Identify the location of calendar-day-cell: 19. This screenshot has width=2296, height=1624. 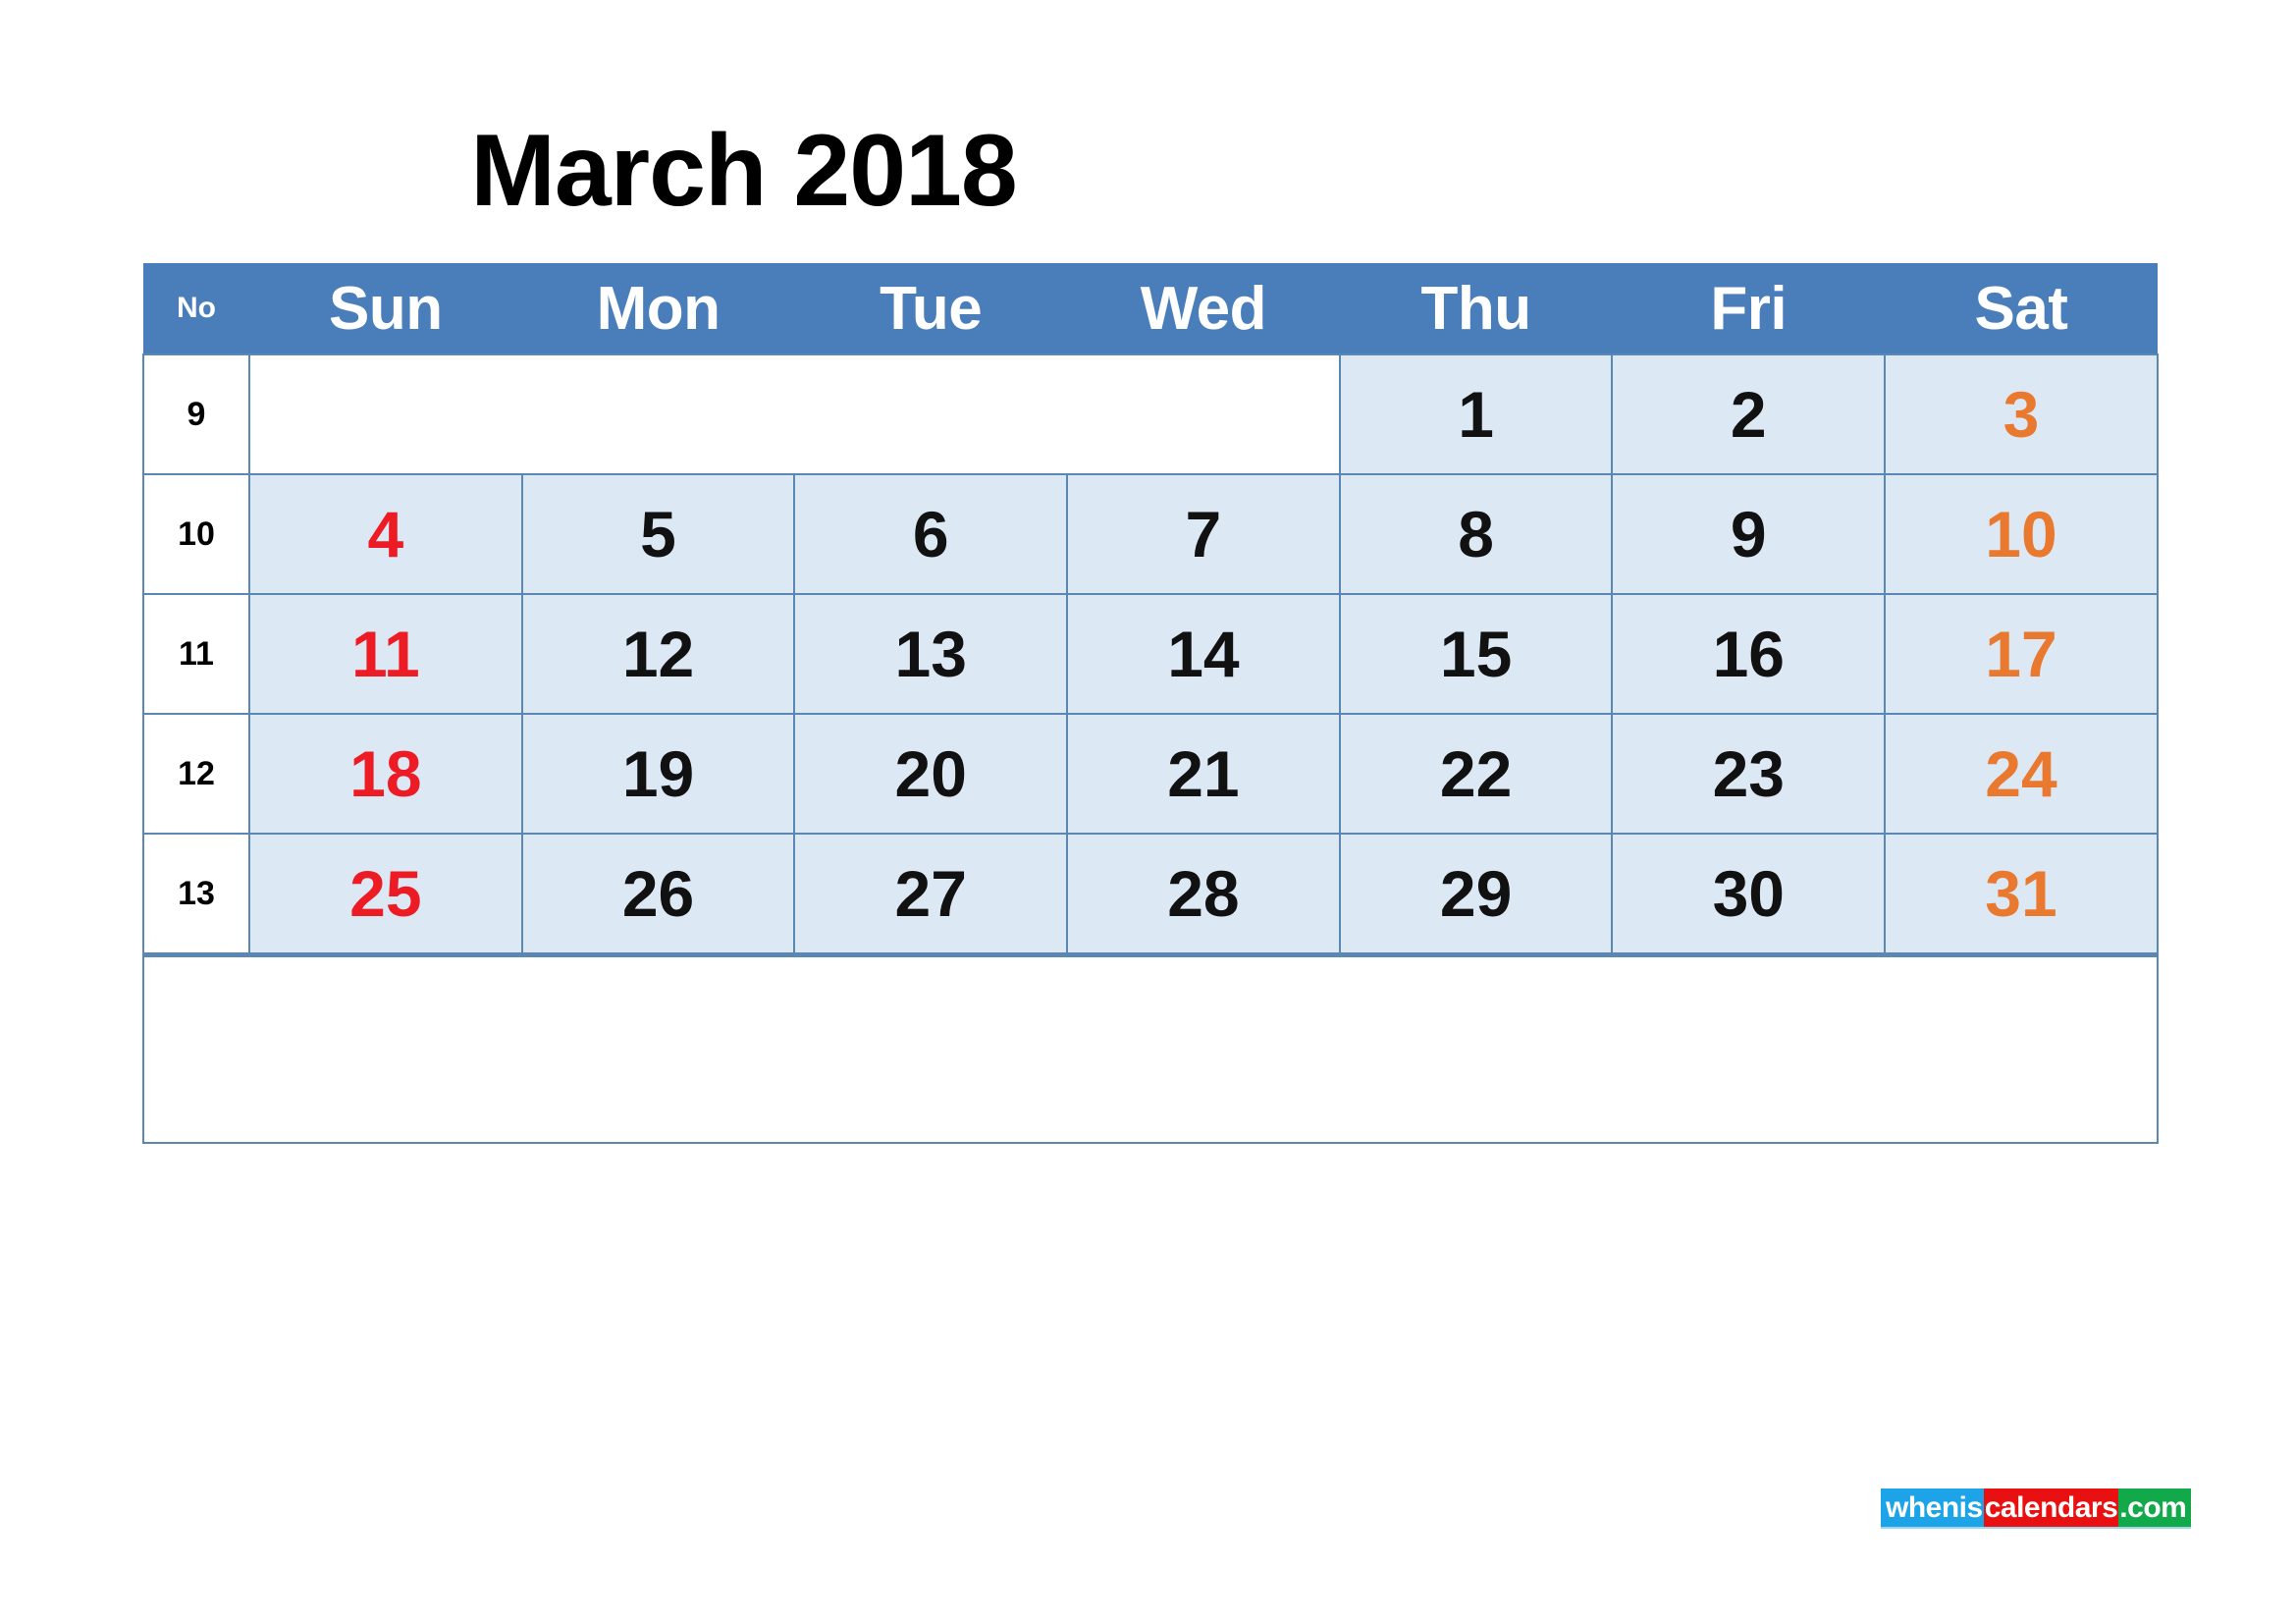
(658, 774).